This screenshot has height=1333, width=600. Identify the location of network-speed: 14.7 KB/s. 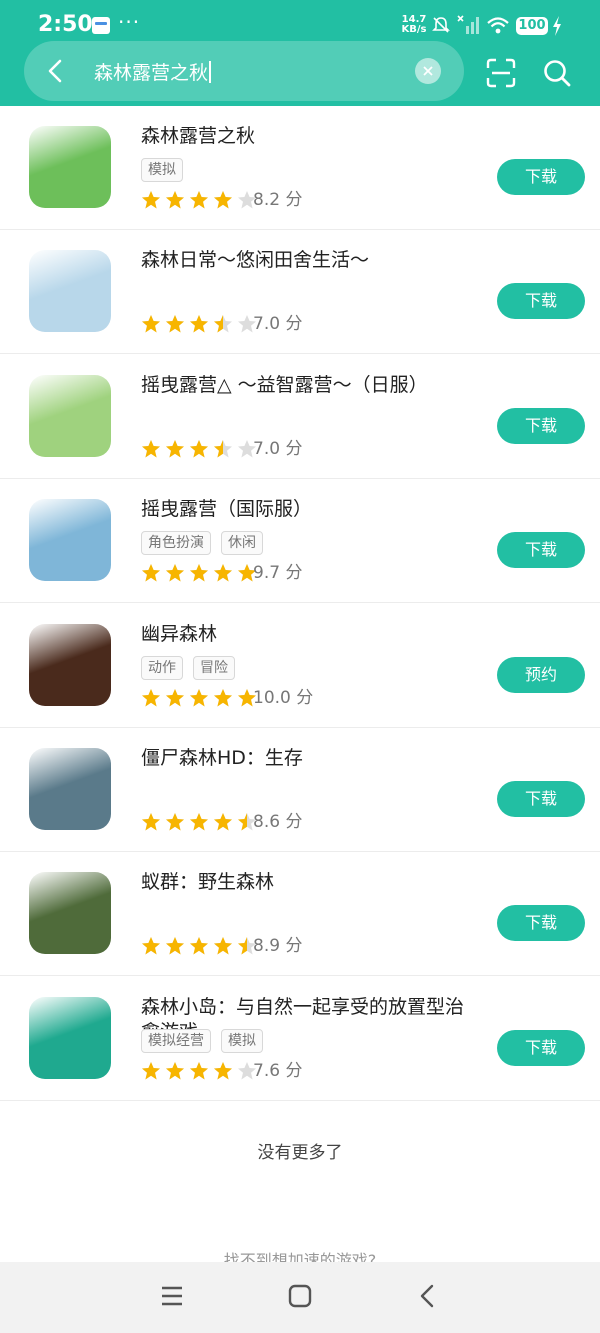
(414, 25).